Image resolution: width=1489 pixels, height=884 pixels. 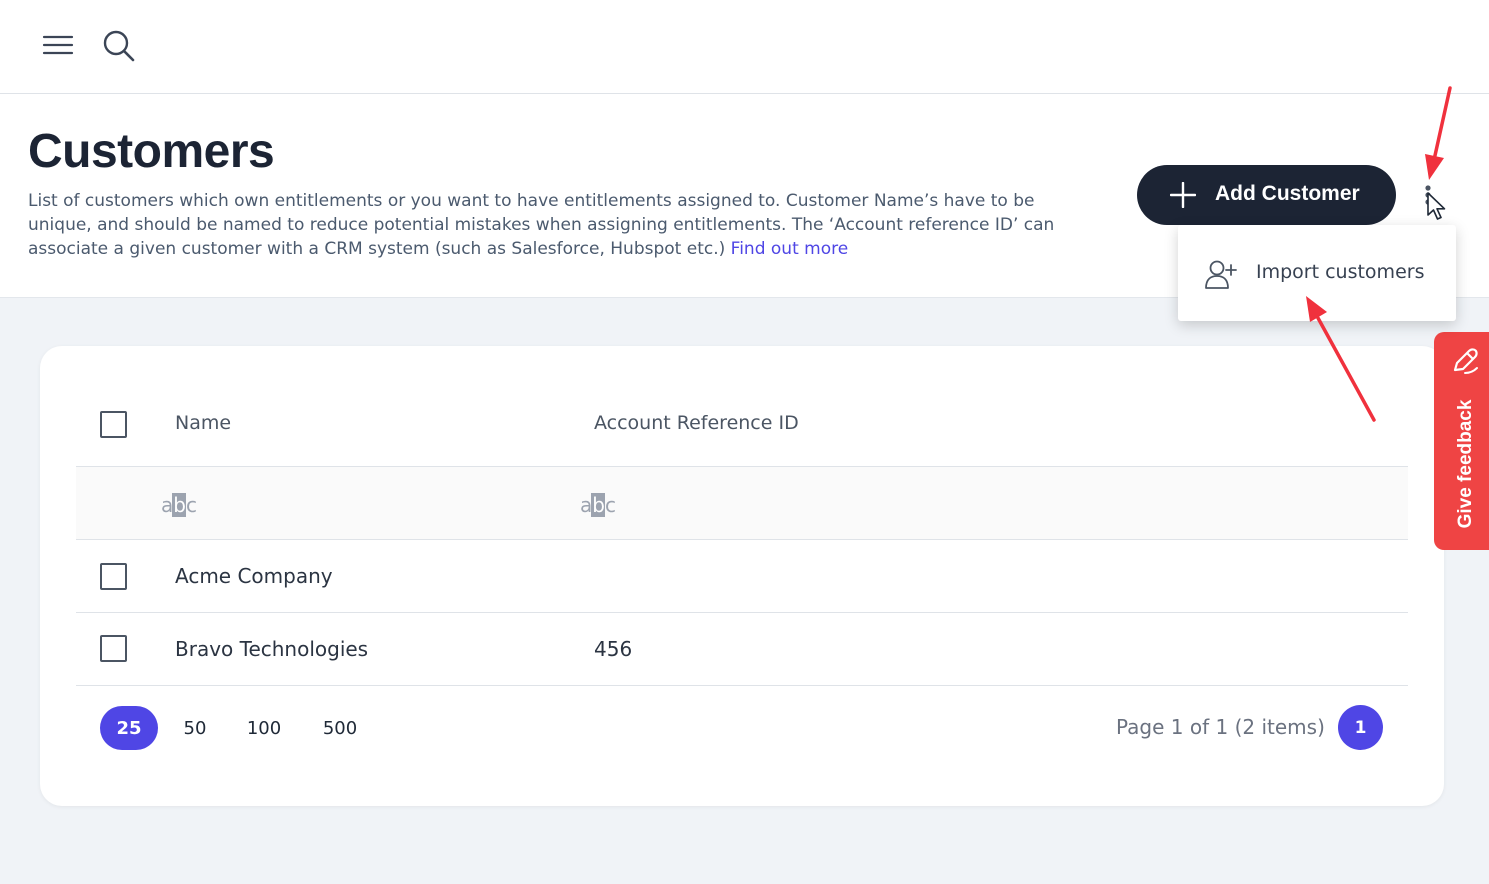 I want to click on add-user-icon, so click(x=1221, y=274).